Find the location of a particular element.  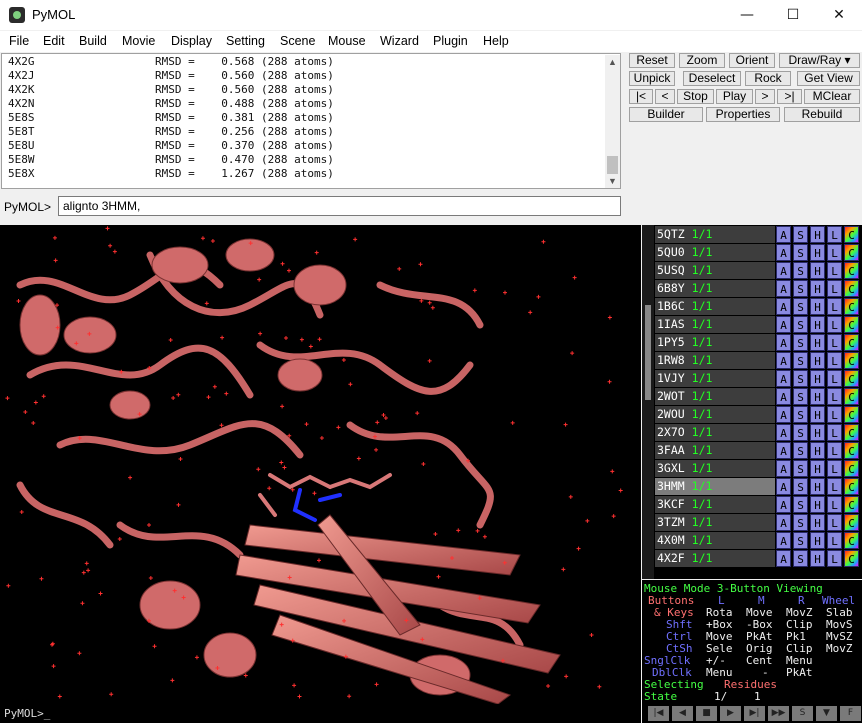

minimize-button: — is located at coordinates (747, 15).